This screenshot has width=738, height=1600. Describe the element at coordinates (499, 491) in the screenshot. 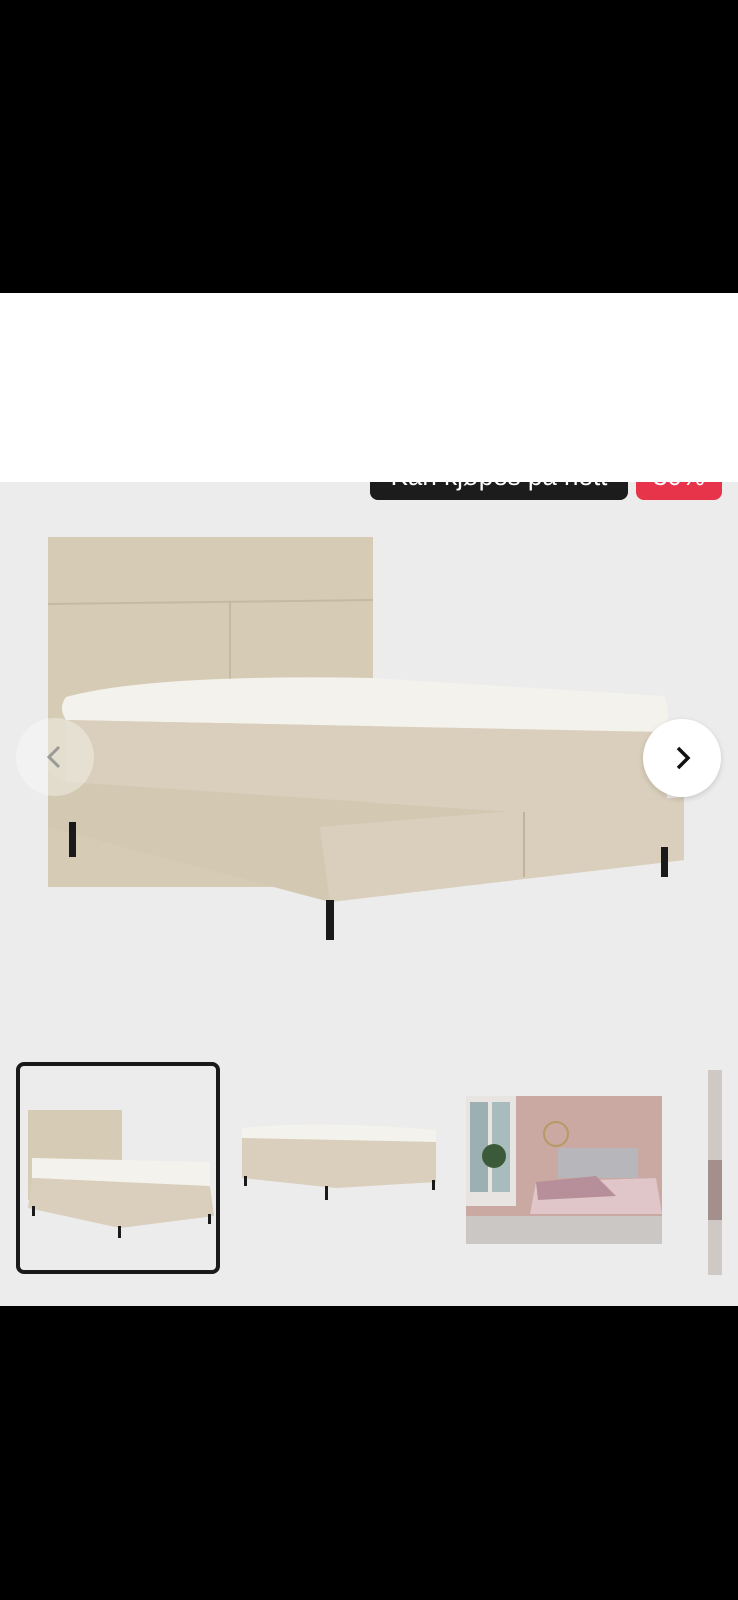

I see `buy-online-badge: Kan kjøpes på nett` at that location.